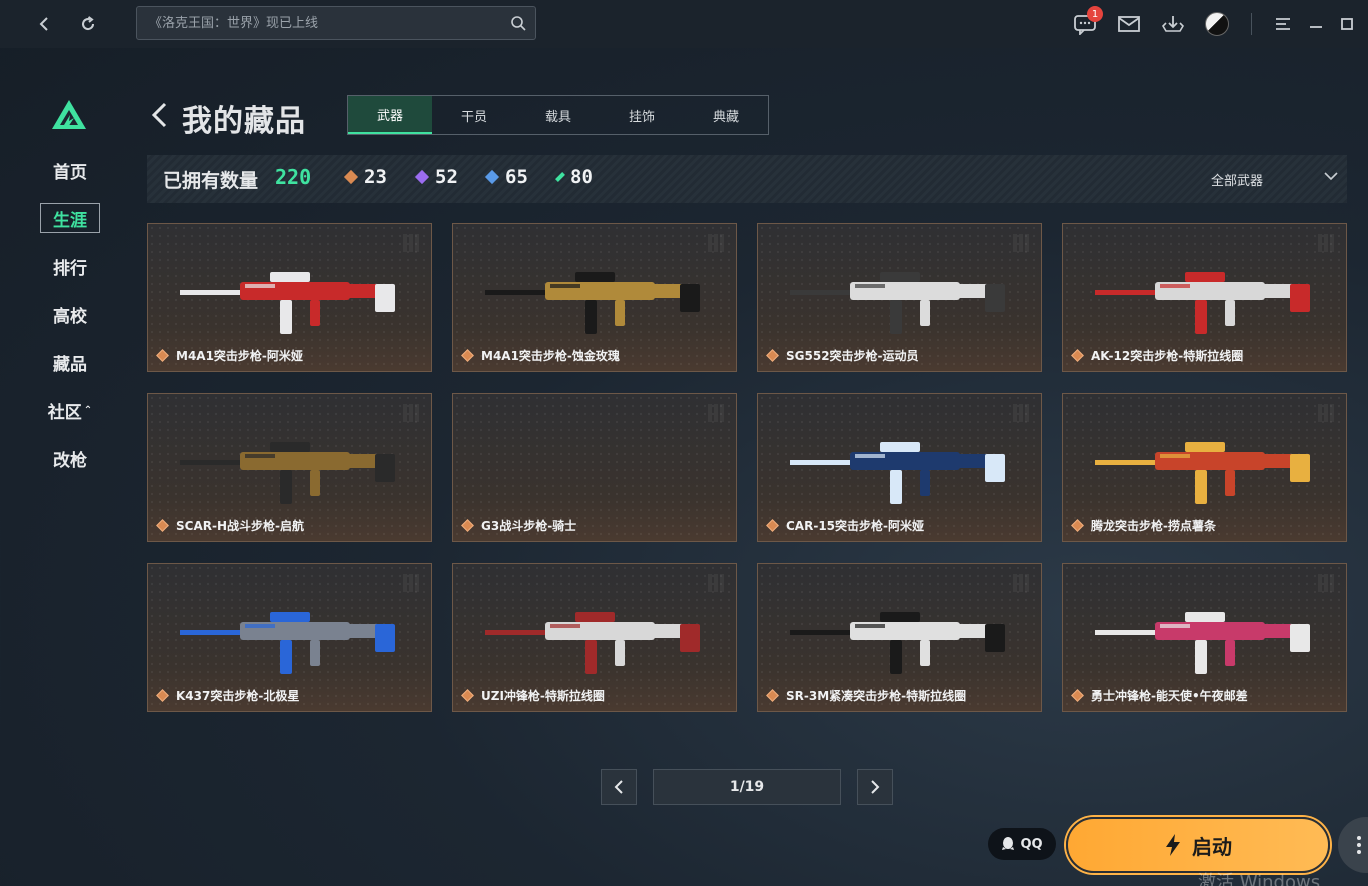  I want to click on owned-summary-bar: 已拥有数量 220 23 52 65 80 全部武器, so click(747, 179).